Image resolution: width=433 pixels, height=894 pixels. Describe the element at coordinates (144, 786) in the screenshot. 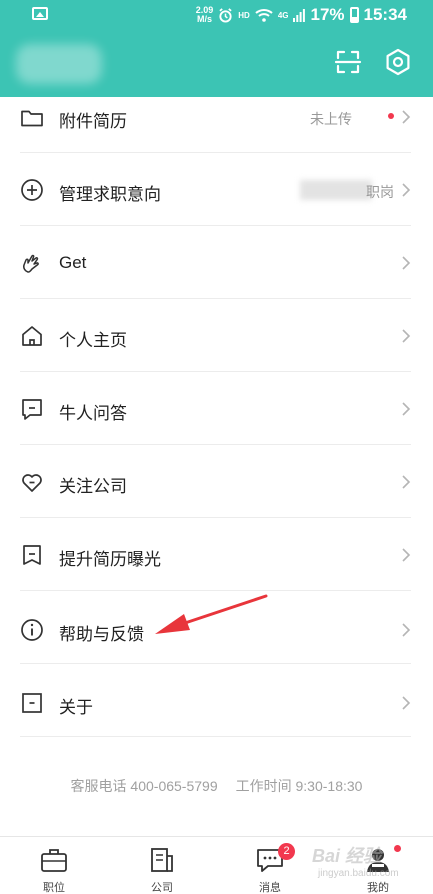

I see `service-phone: 客服电话 400-065-5799` at that location.